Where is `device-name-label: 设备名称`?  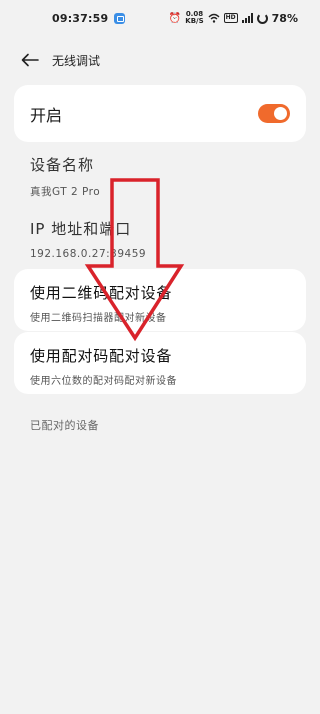
device-name-label: 设备名称 is located at coordinates (62, 165).